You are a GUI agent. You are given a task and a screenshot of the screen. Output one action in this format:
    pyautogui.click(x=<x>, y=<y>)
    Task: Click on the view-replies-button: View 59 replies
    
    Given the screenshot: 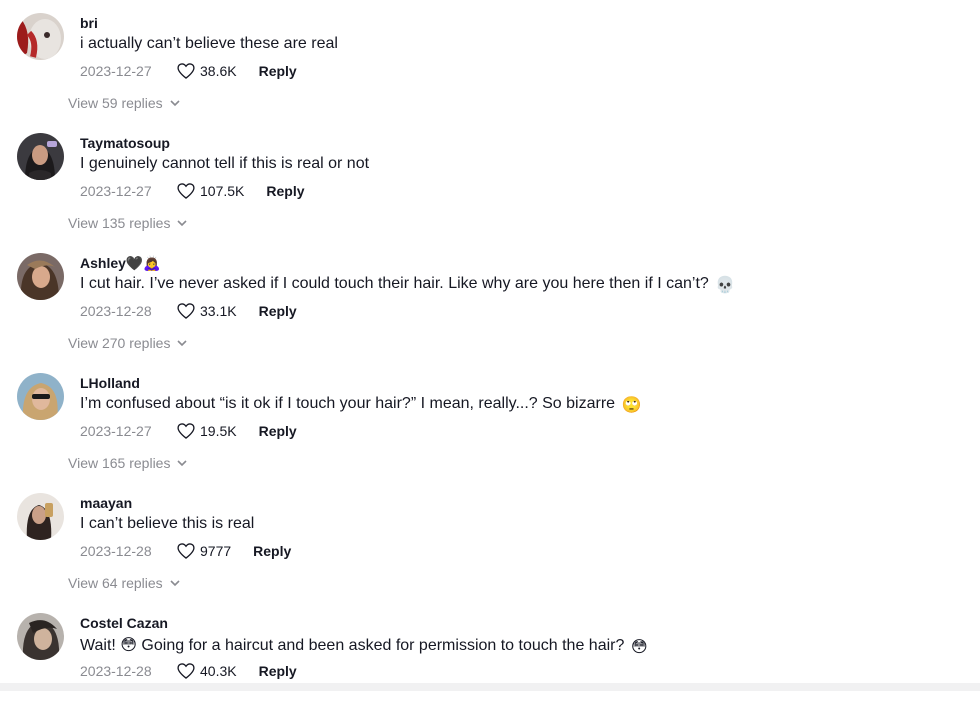 What is the action you would take?
    pyautogui.click(x=124, y=103)
    